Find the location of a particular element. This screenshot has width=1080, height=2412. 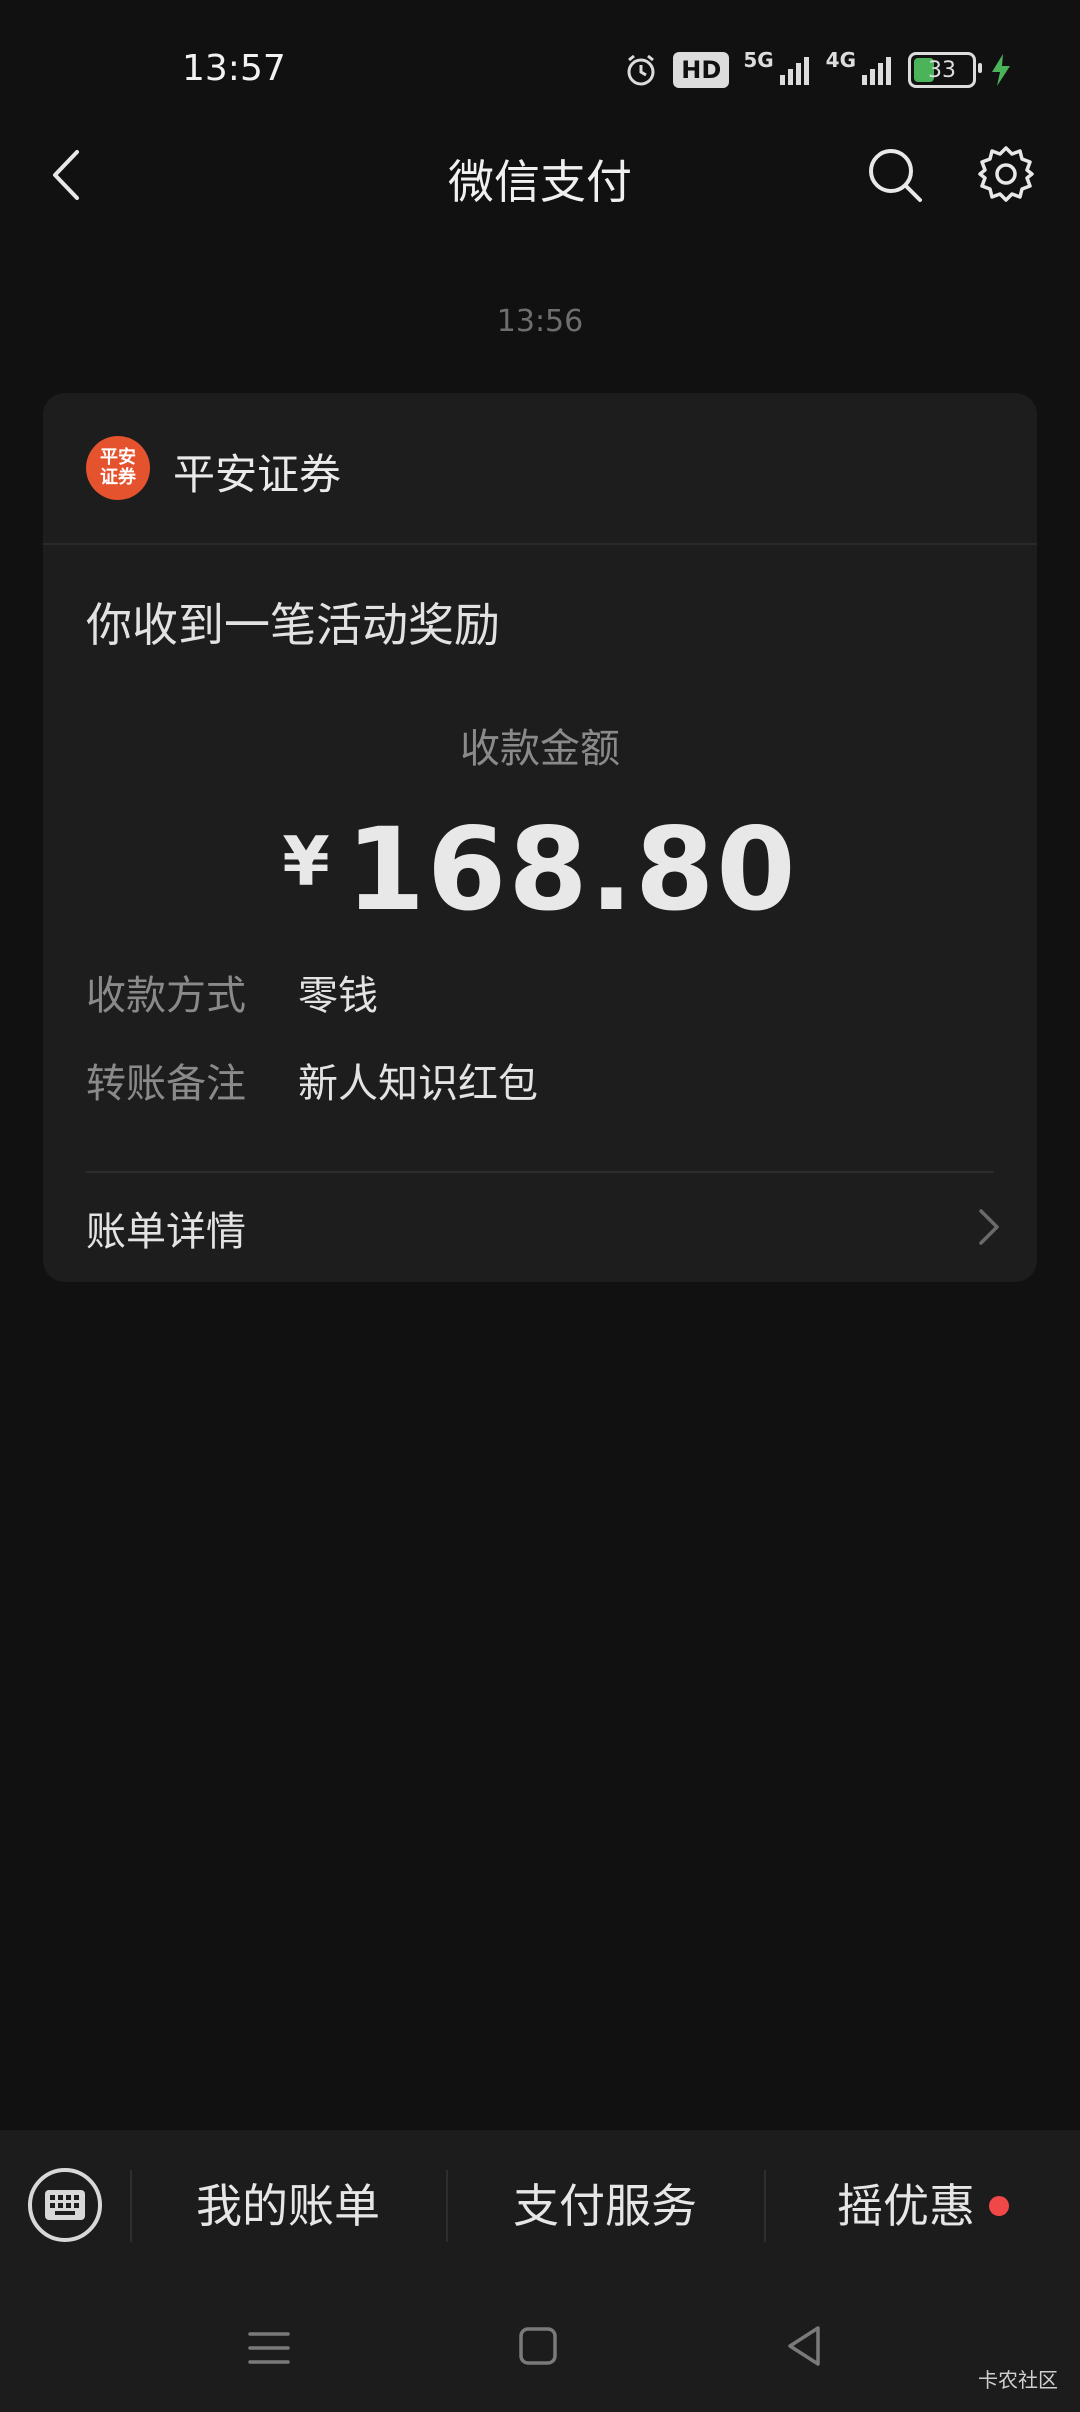

message-timestamp: 13:56 is located at coordinates (540, 321).